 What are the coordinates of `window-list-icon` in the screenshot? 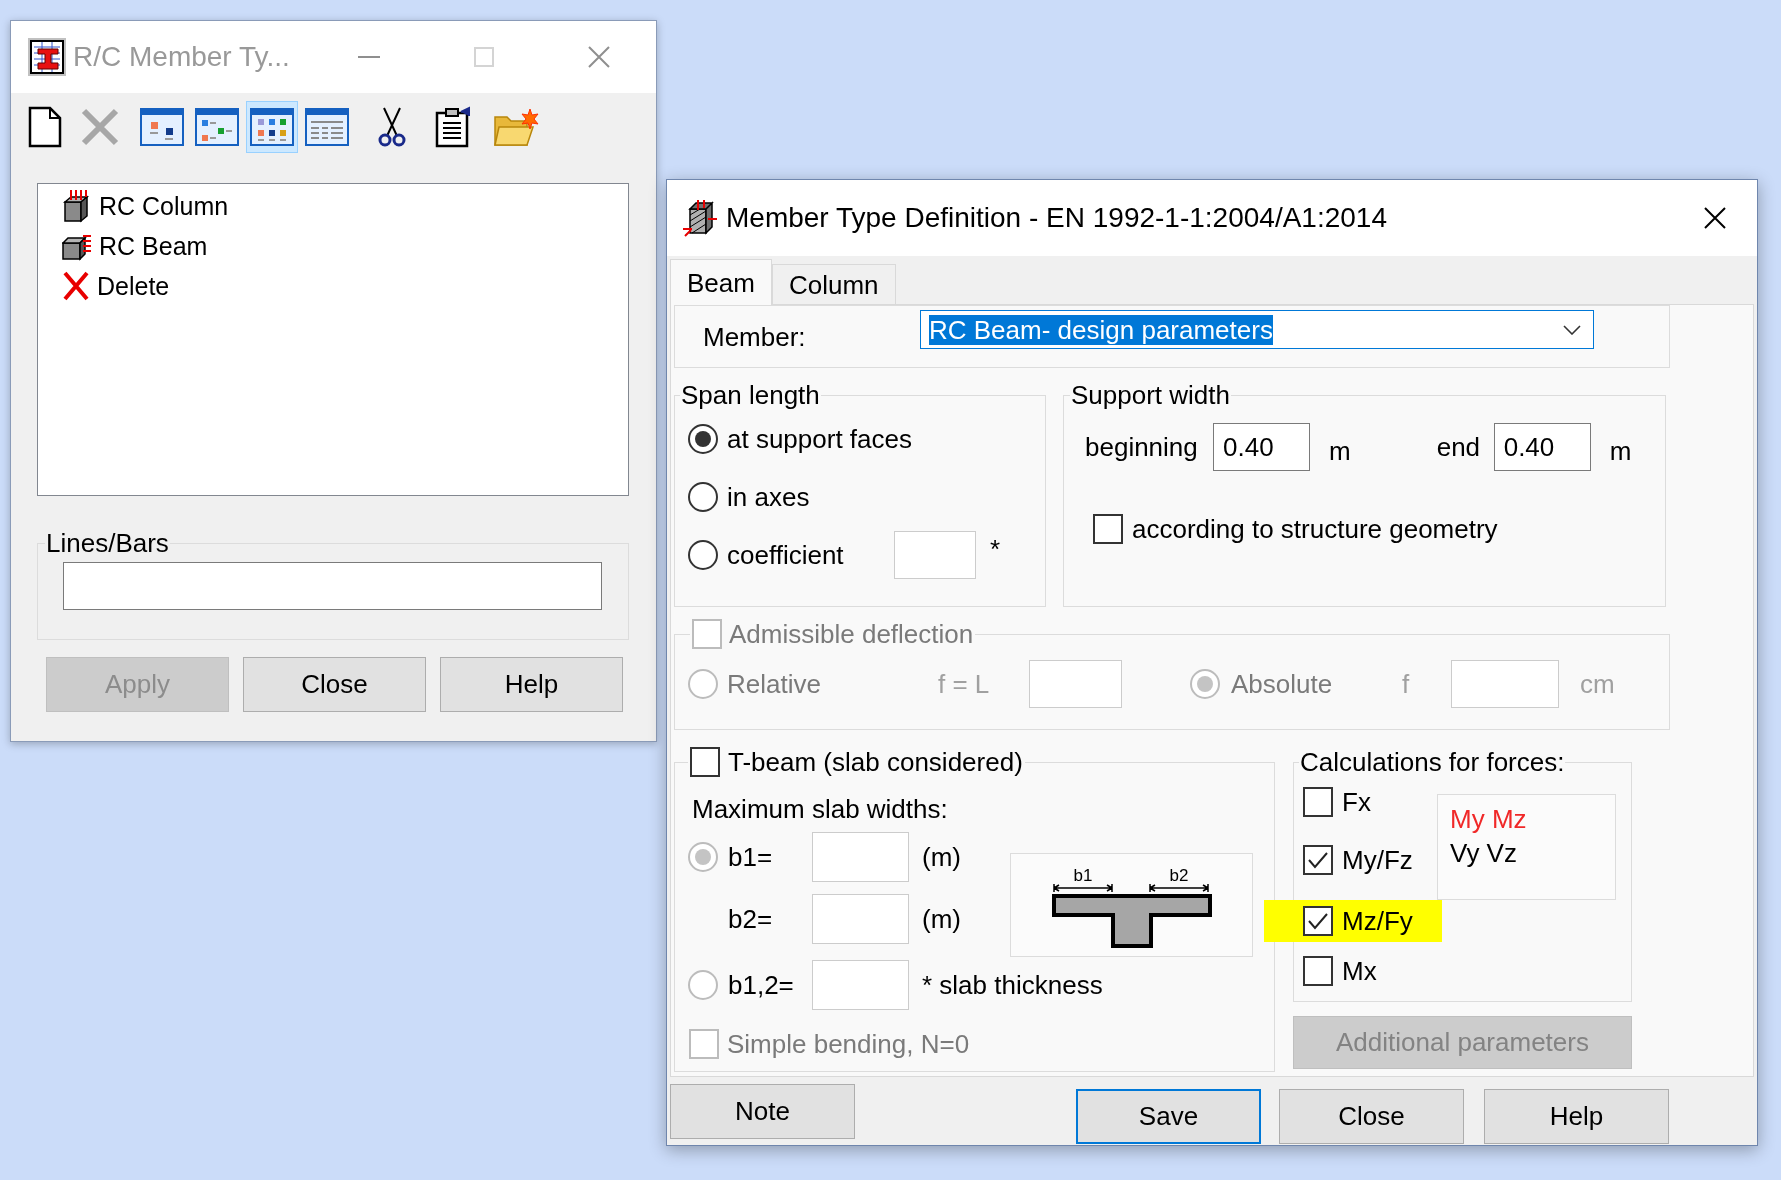 It's located at (327, 126).